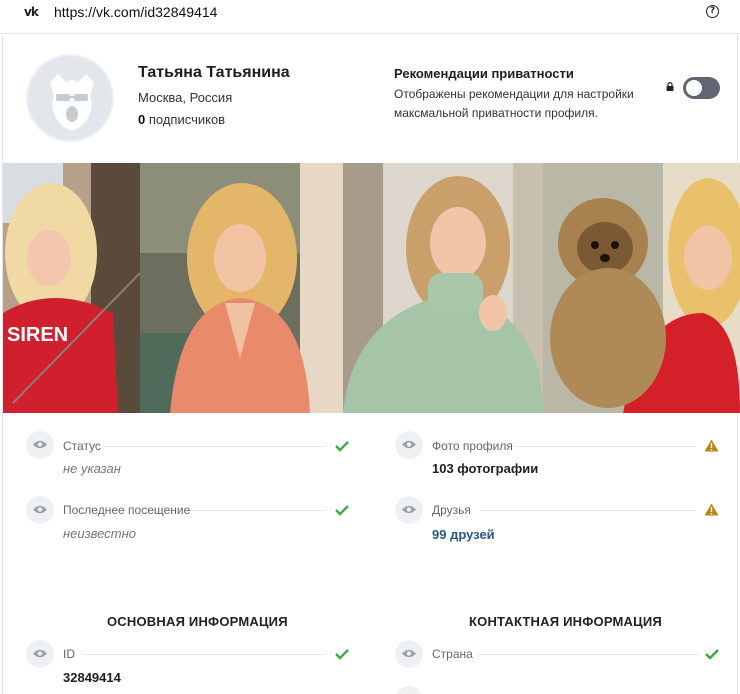 Image resolution: width=740 pixels, height=694 pixels. I want to click on status-label: Статус, so click(82, 446).